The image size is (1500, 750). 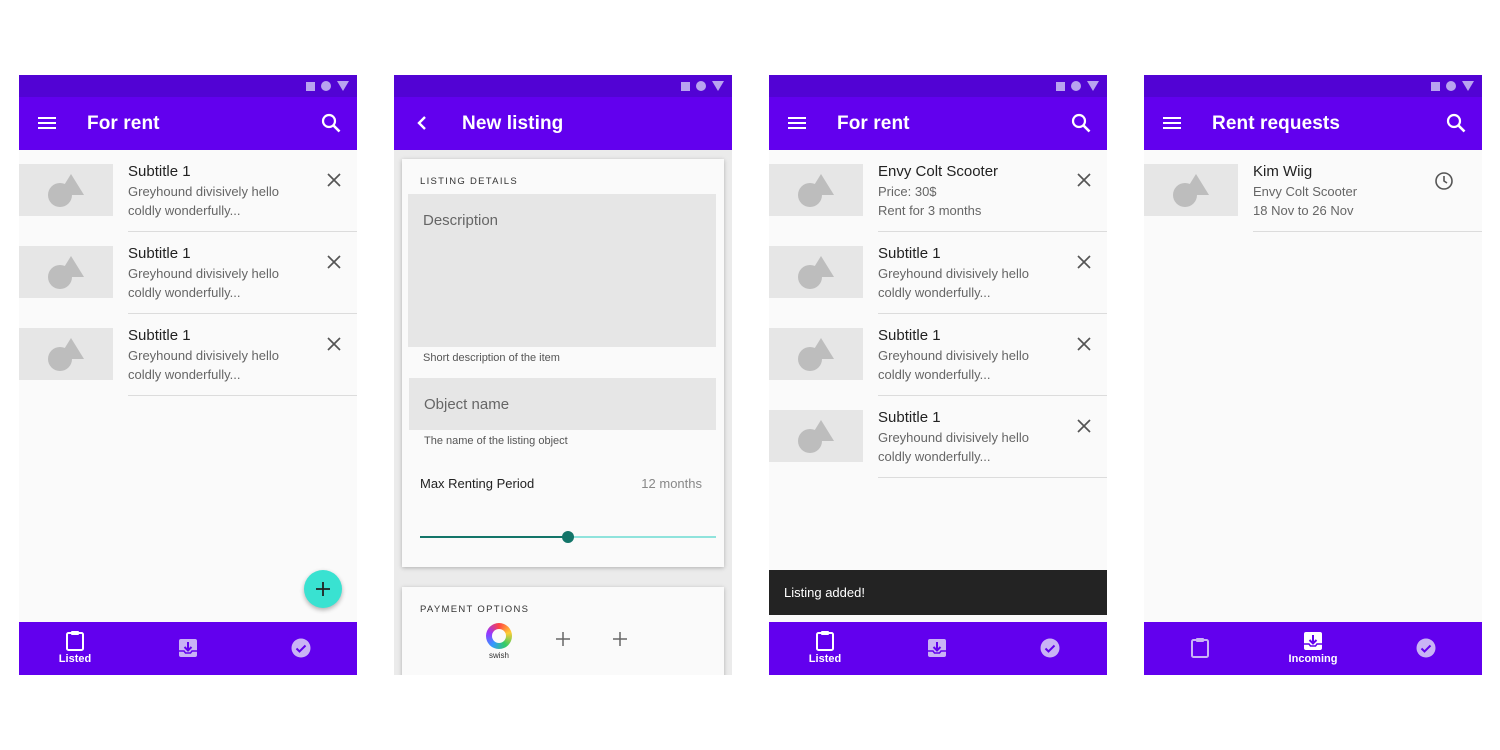 What do you see at coordinates (1313, 659) in the screenshot?
I see `nav-label: Incoming` at bounding box center [1313, 659].